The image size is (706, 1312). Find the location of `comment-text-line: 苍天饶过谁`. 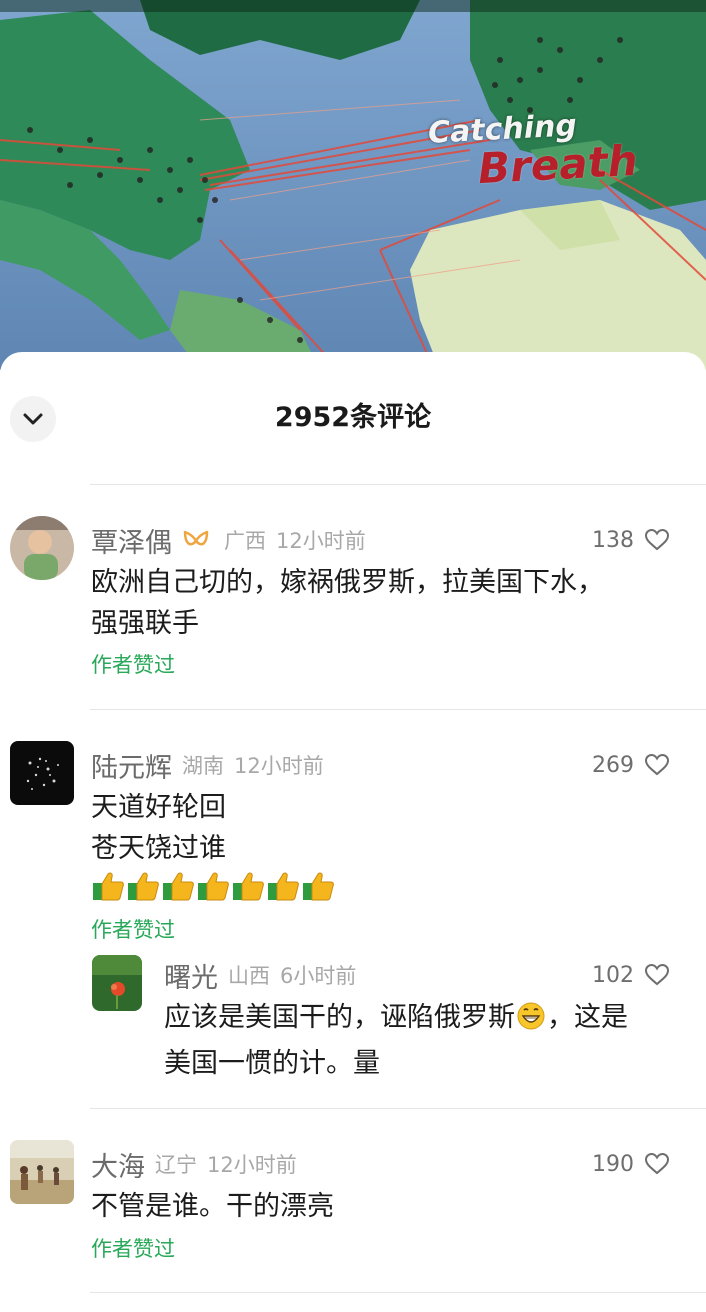

comment-text-line: 苍天饶过谁 is located at coordinates (158, 848).